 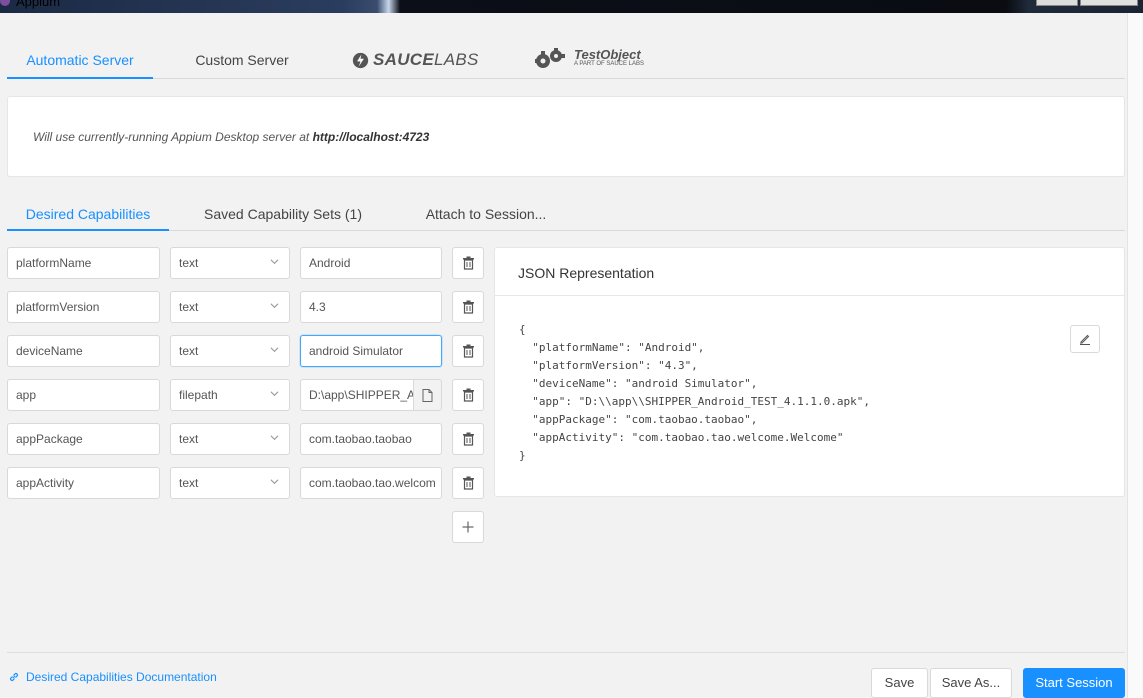 I want to click on capability-name-input: deviceName, so click(x=83, y=351).